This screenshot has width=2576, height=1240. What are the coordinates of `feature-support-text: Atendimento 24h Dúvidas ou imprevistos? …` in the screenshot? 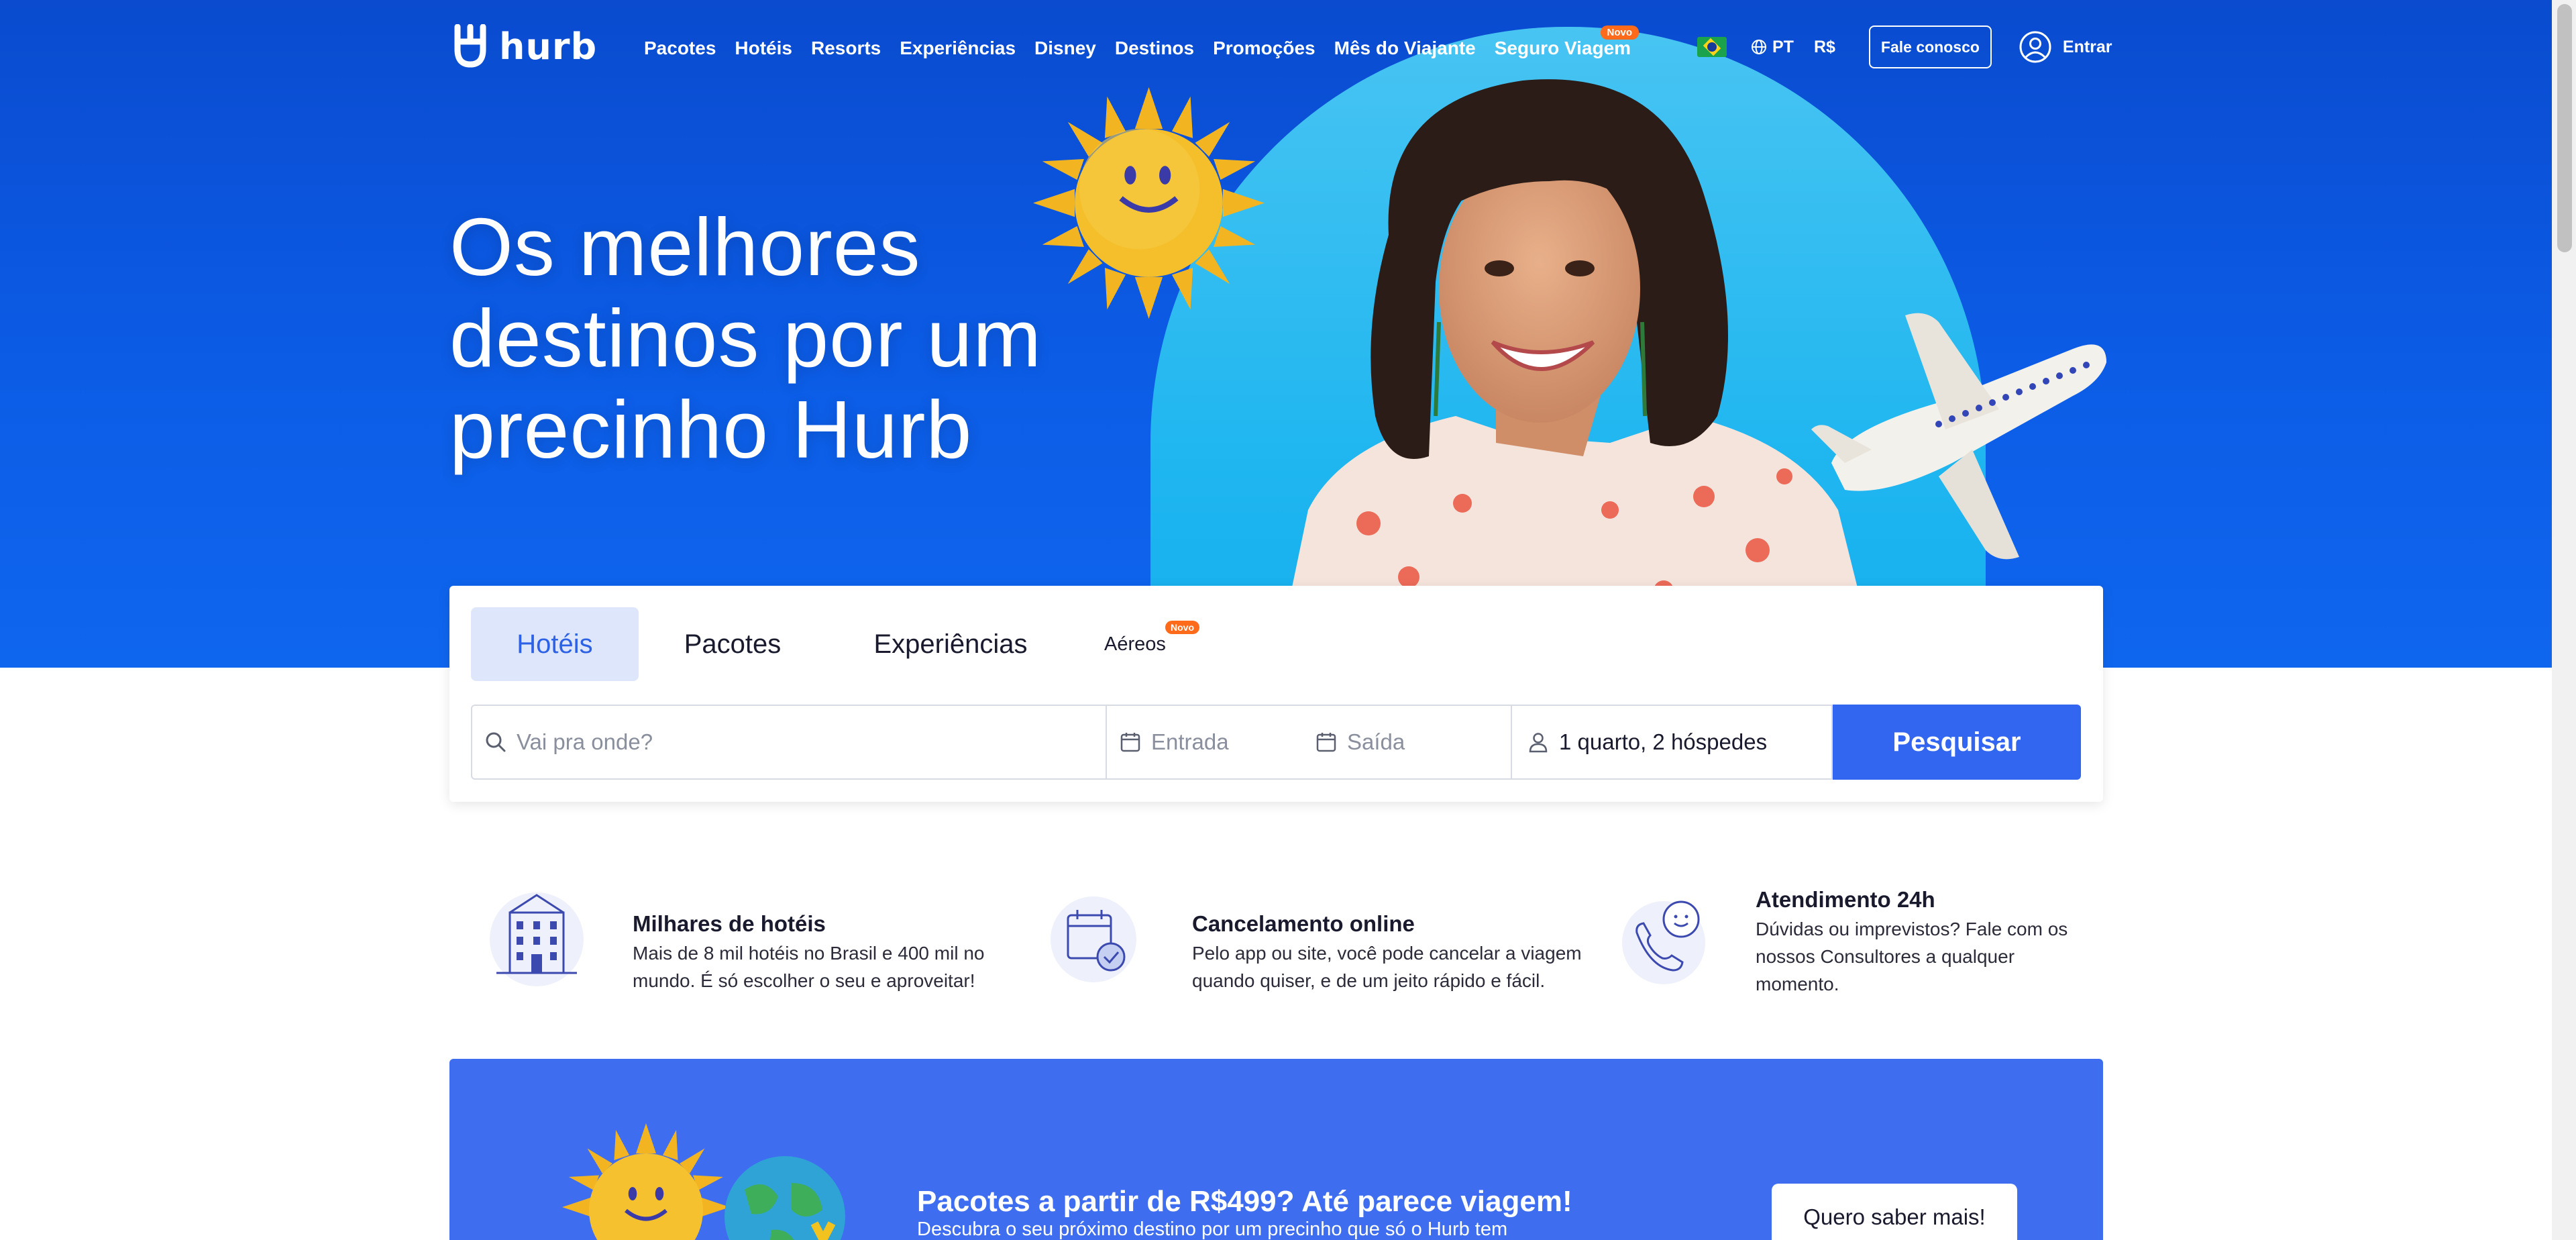 It's located at (1957, 942).